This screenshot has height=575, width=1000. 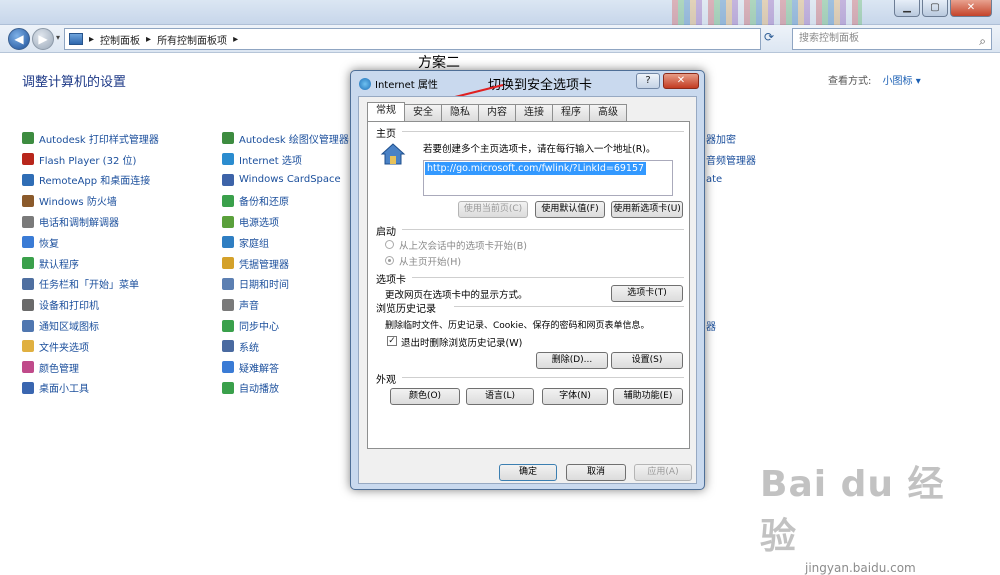 I want to click on control-panel-item: 自动播放, so click(x=285, y=388).